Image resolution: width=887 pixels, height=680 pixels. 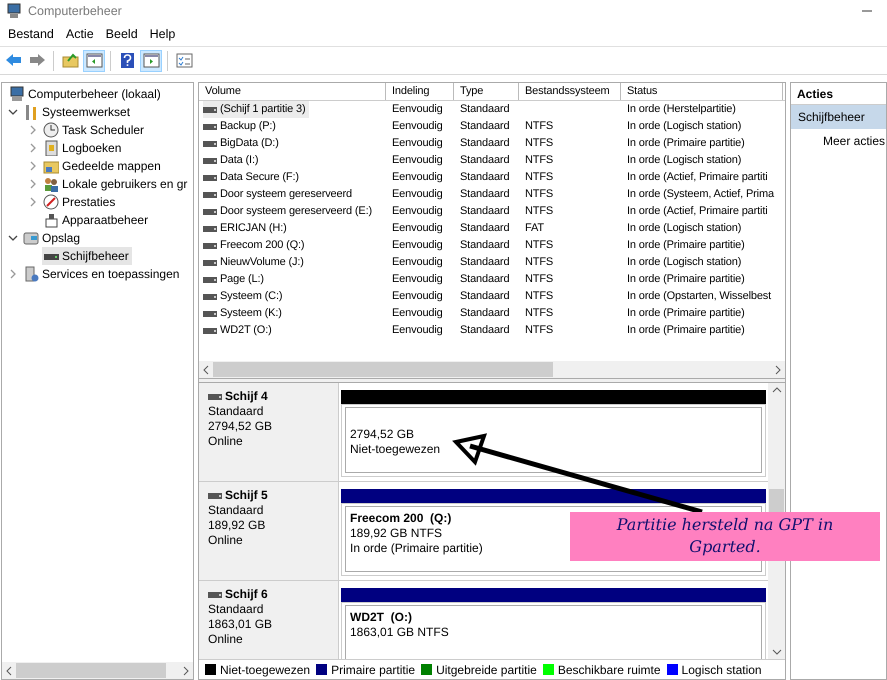 What do you see at coordinates (399, 632) in the screenshot?
I see `partition-info: 1863,01 GB NTFS` at bounding box center [399, 632].